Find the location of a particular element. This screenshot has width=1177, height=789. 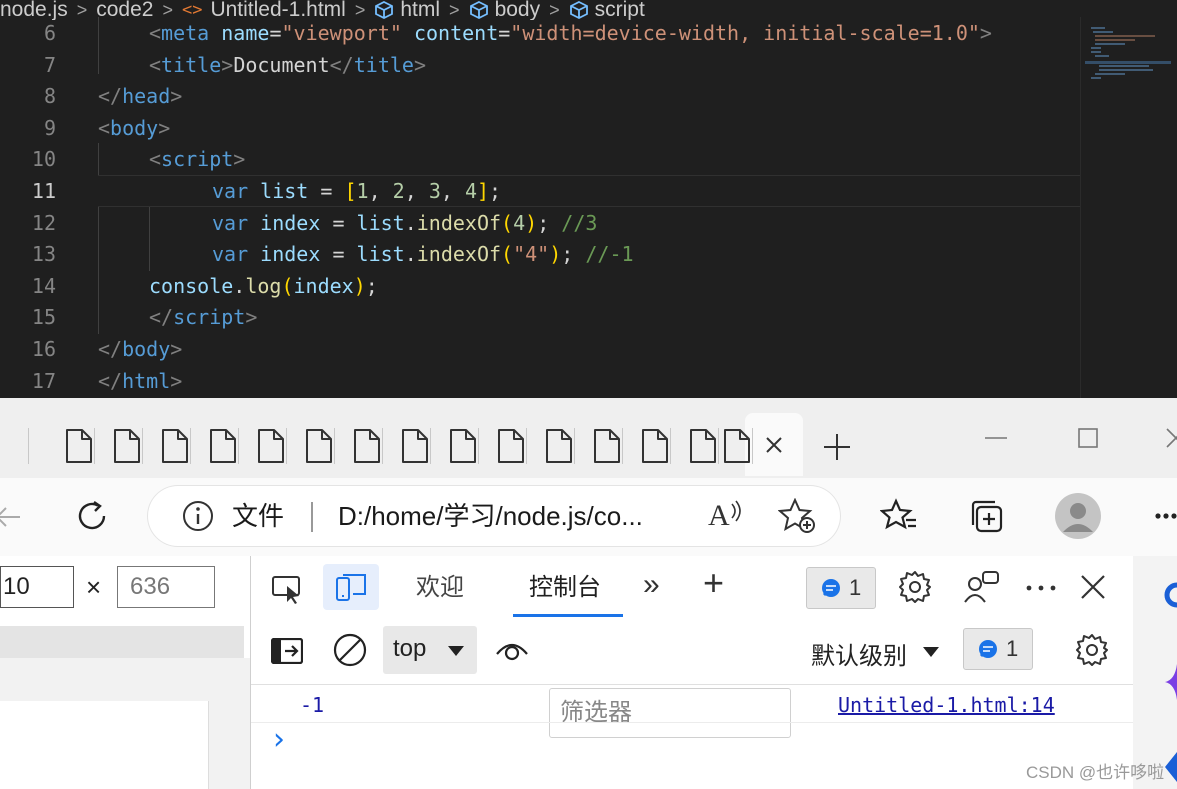

site-info-label: 文件 is located at coordinates (258, 516).